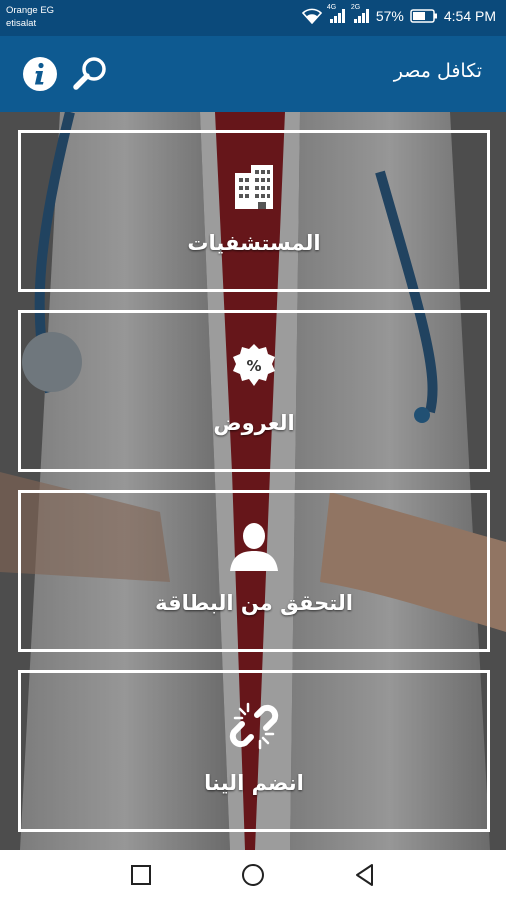 The width and height of the screenshot is (506, 900). Describe the element at coordinates (254, 423) in the screenshot. I see `menu-label-offers: العروض` at that location.